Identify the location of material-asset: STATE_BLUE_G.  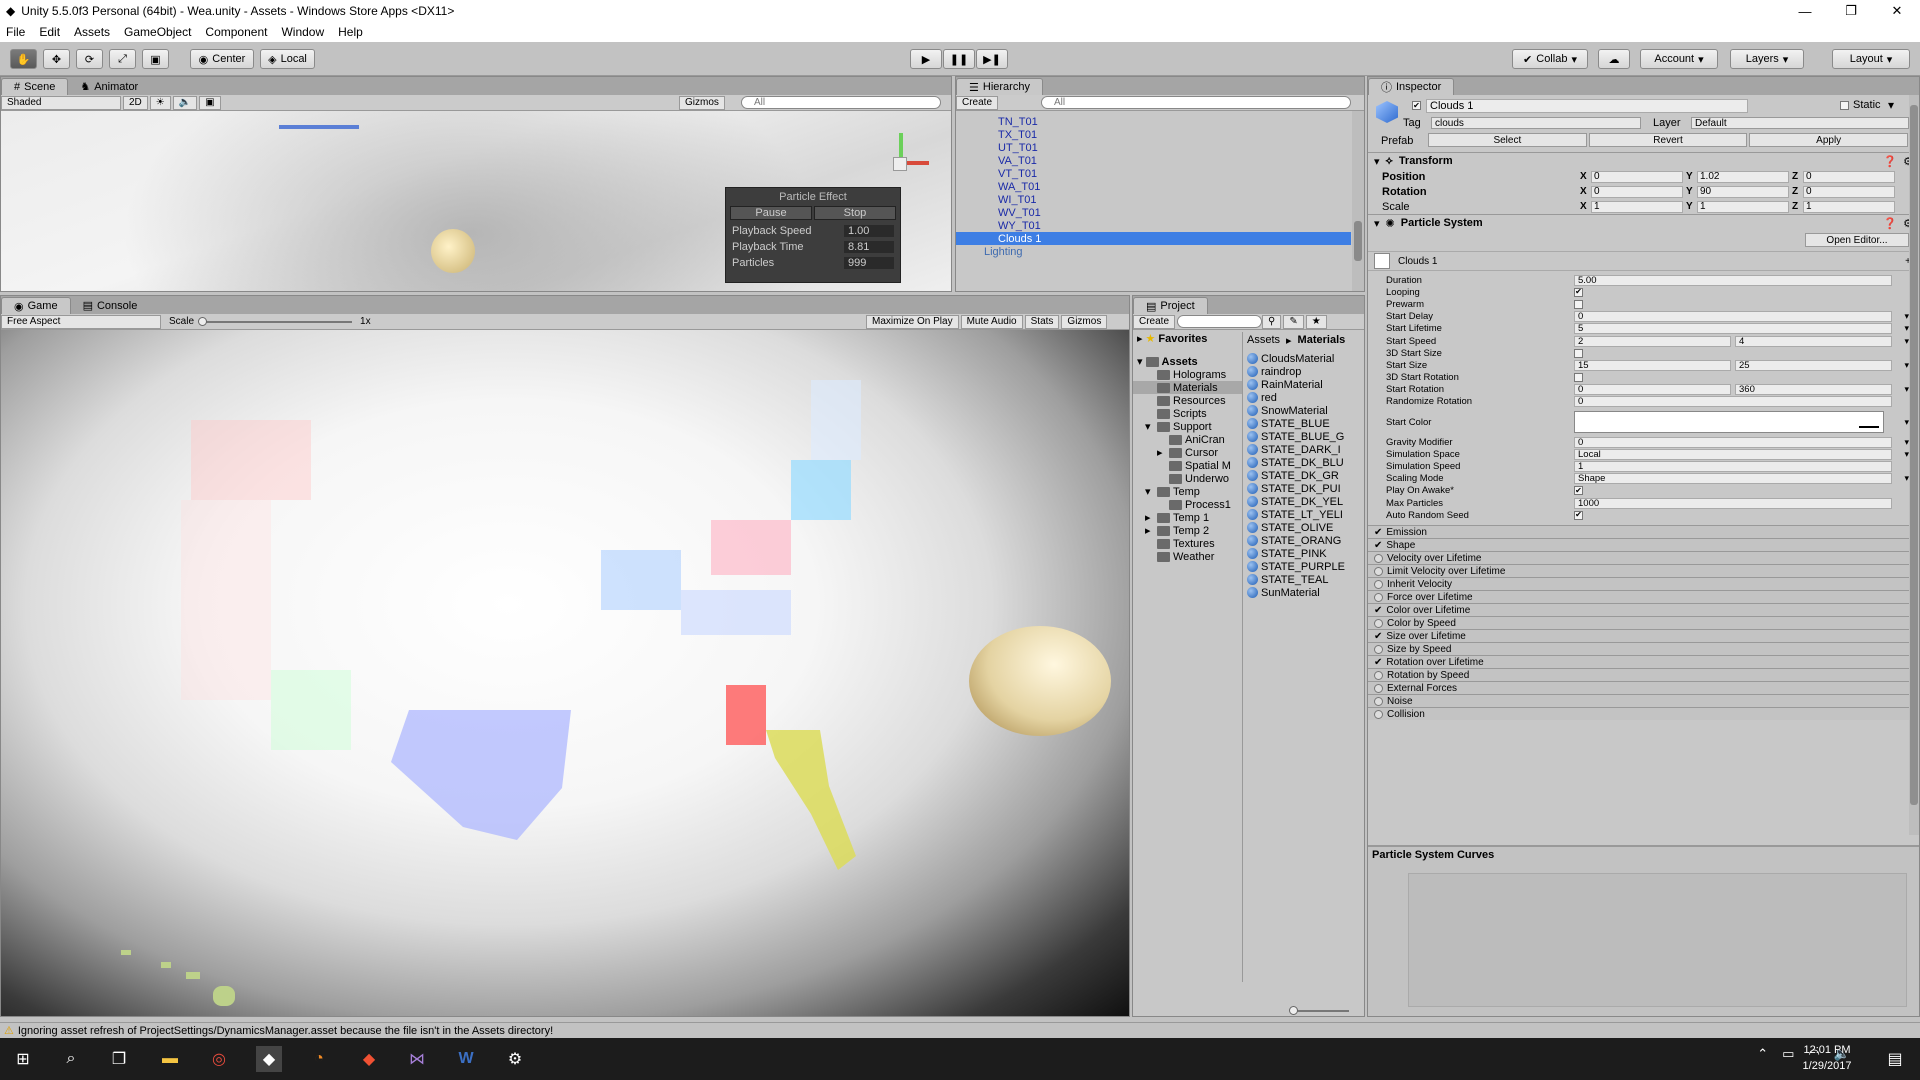
(1305, 436).